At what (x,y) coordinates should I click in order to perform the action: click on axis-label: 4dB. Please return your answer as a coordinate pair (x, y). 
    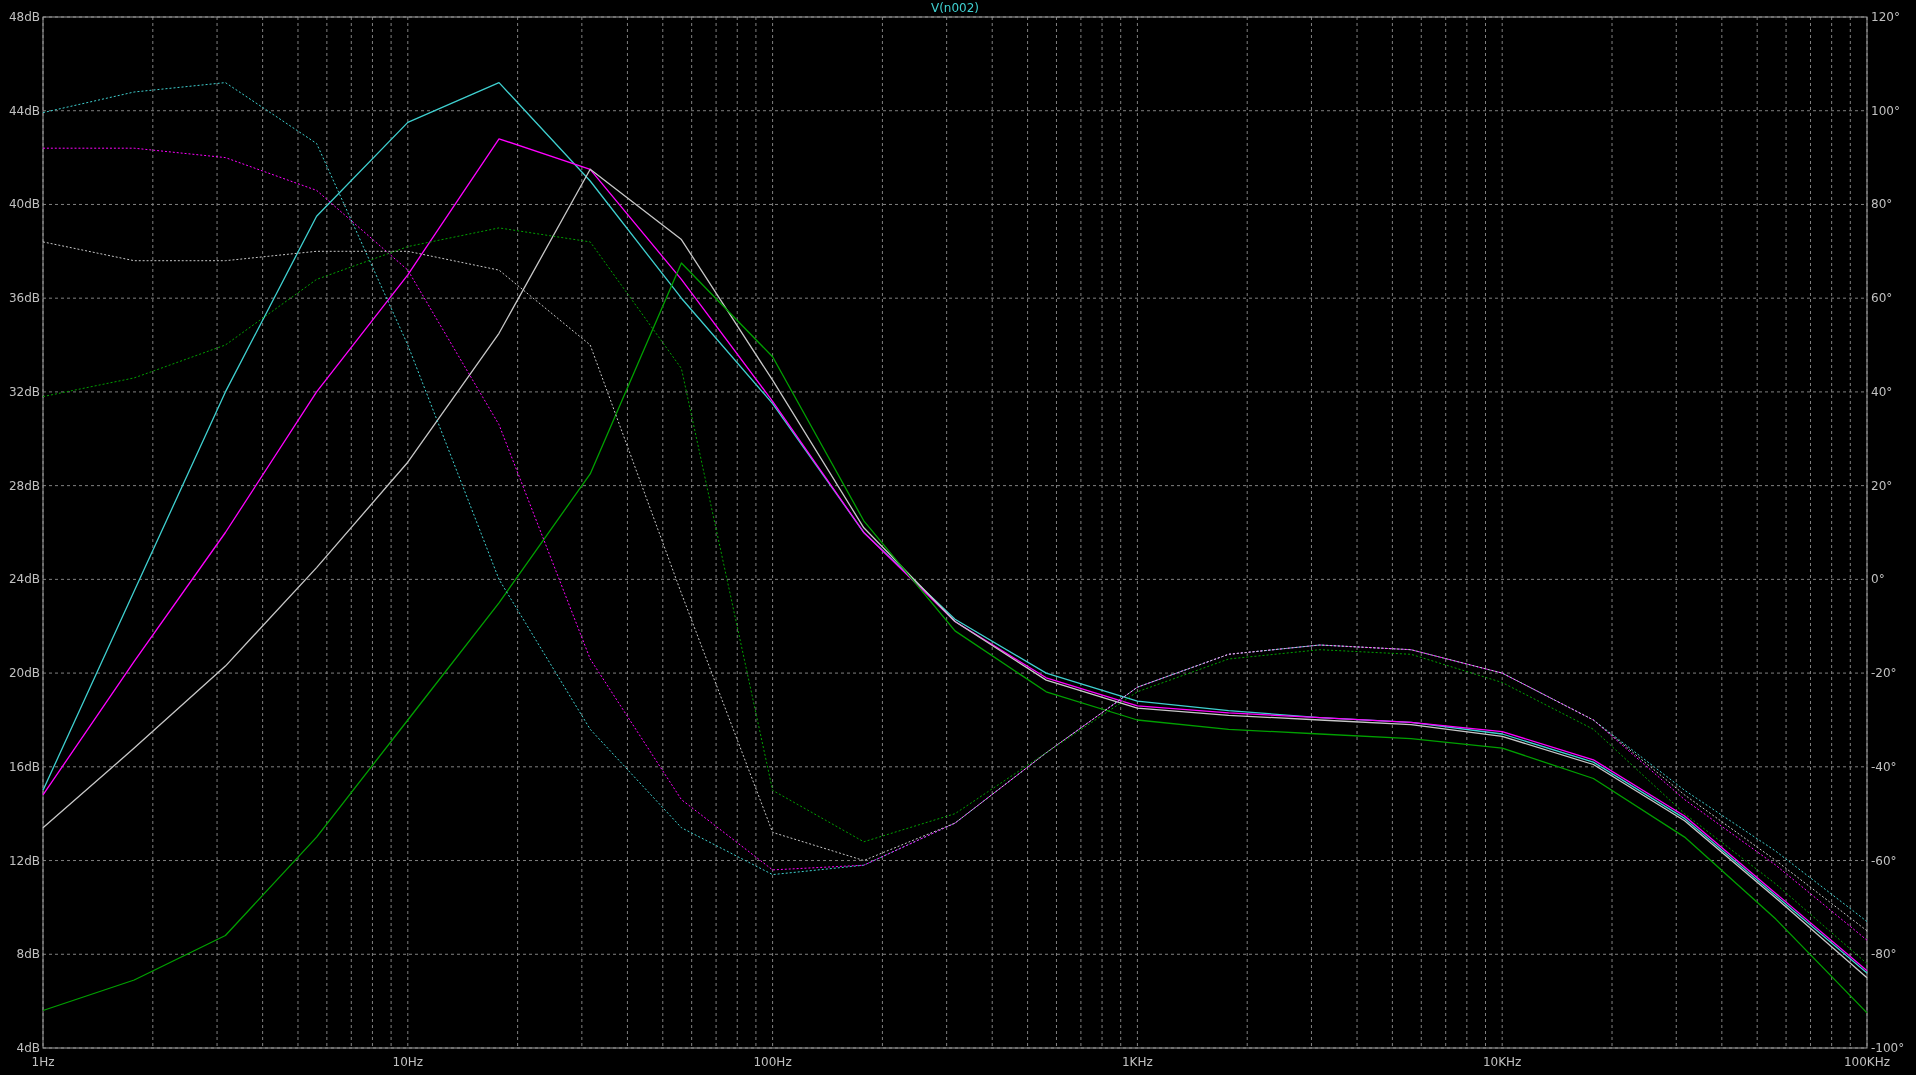
    Looking at the image, I should click on (28, 1048).